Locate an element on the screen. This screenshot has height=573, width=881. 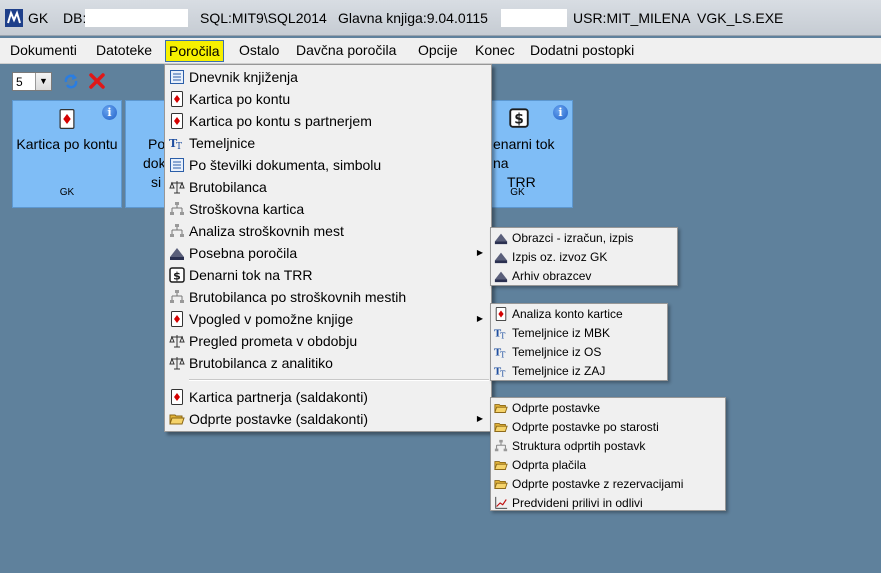
menu-item: Po številki dokumenta, simbolu is located at coordinates (328, 165).